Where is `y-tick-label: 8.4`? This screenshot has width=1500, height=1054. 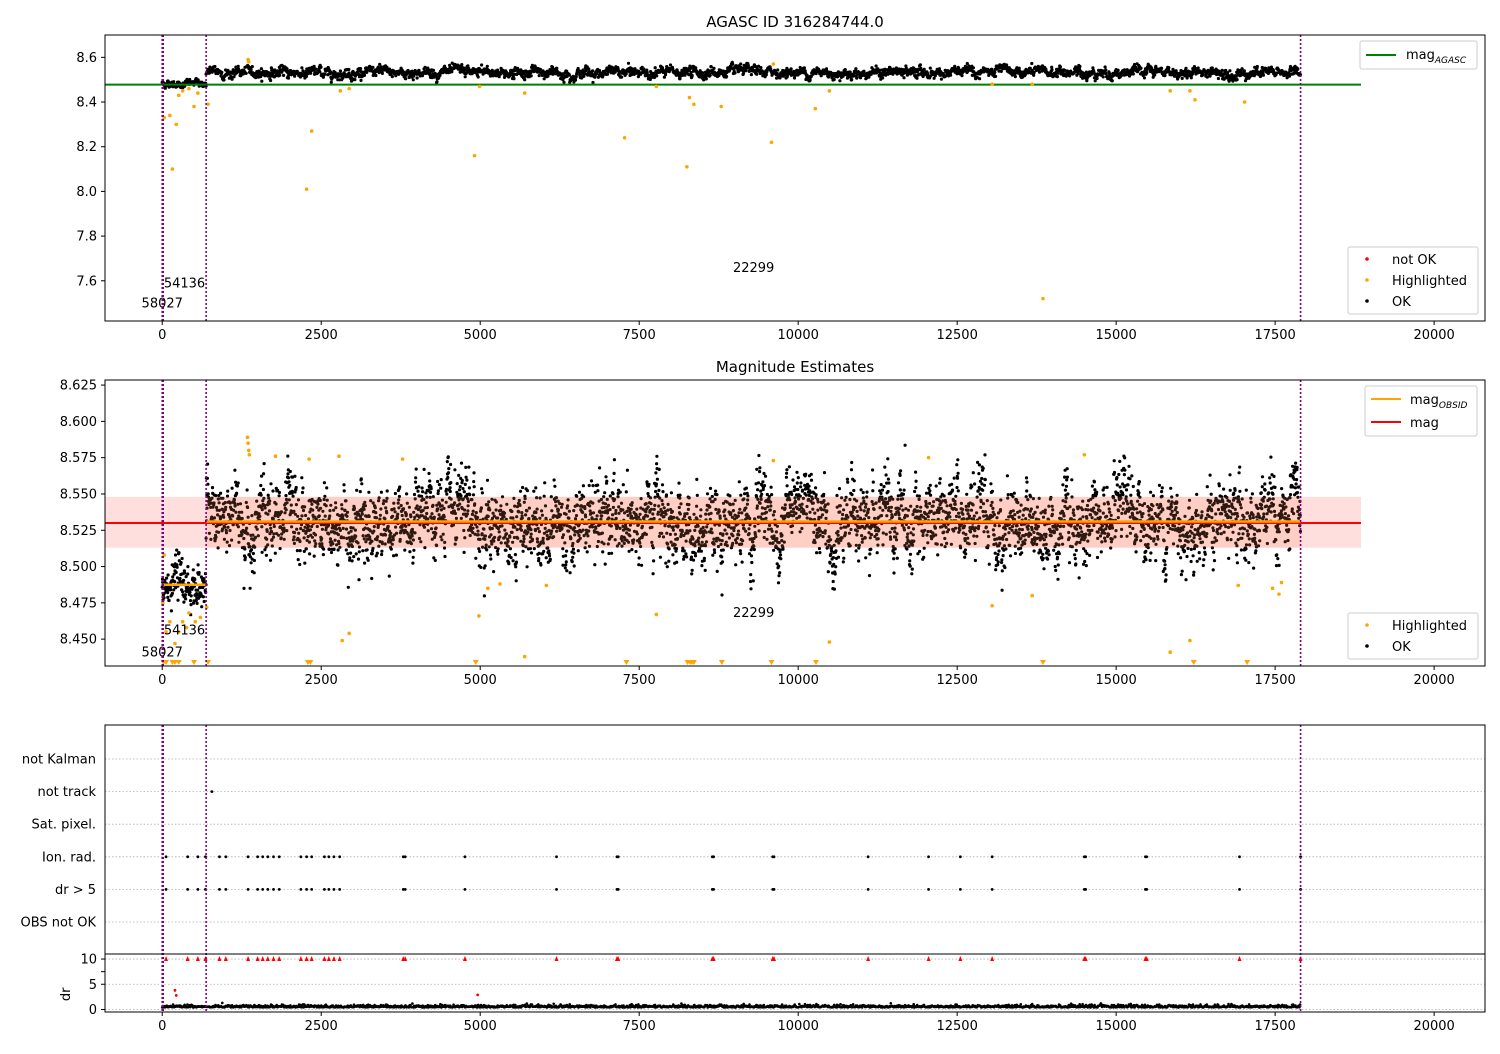 y-tick-label: 8.4 is located at coordinates (86, 103).